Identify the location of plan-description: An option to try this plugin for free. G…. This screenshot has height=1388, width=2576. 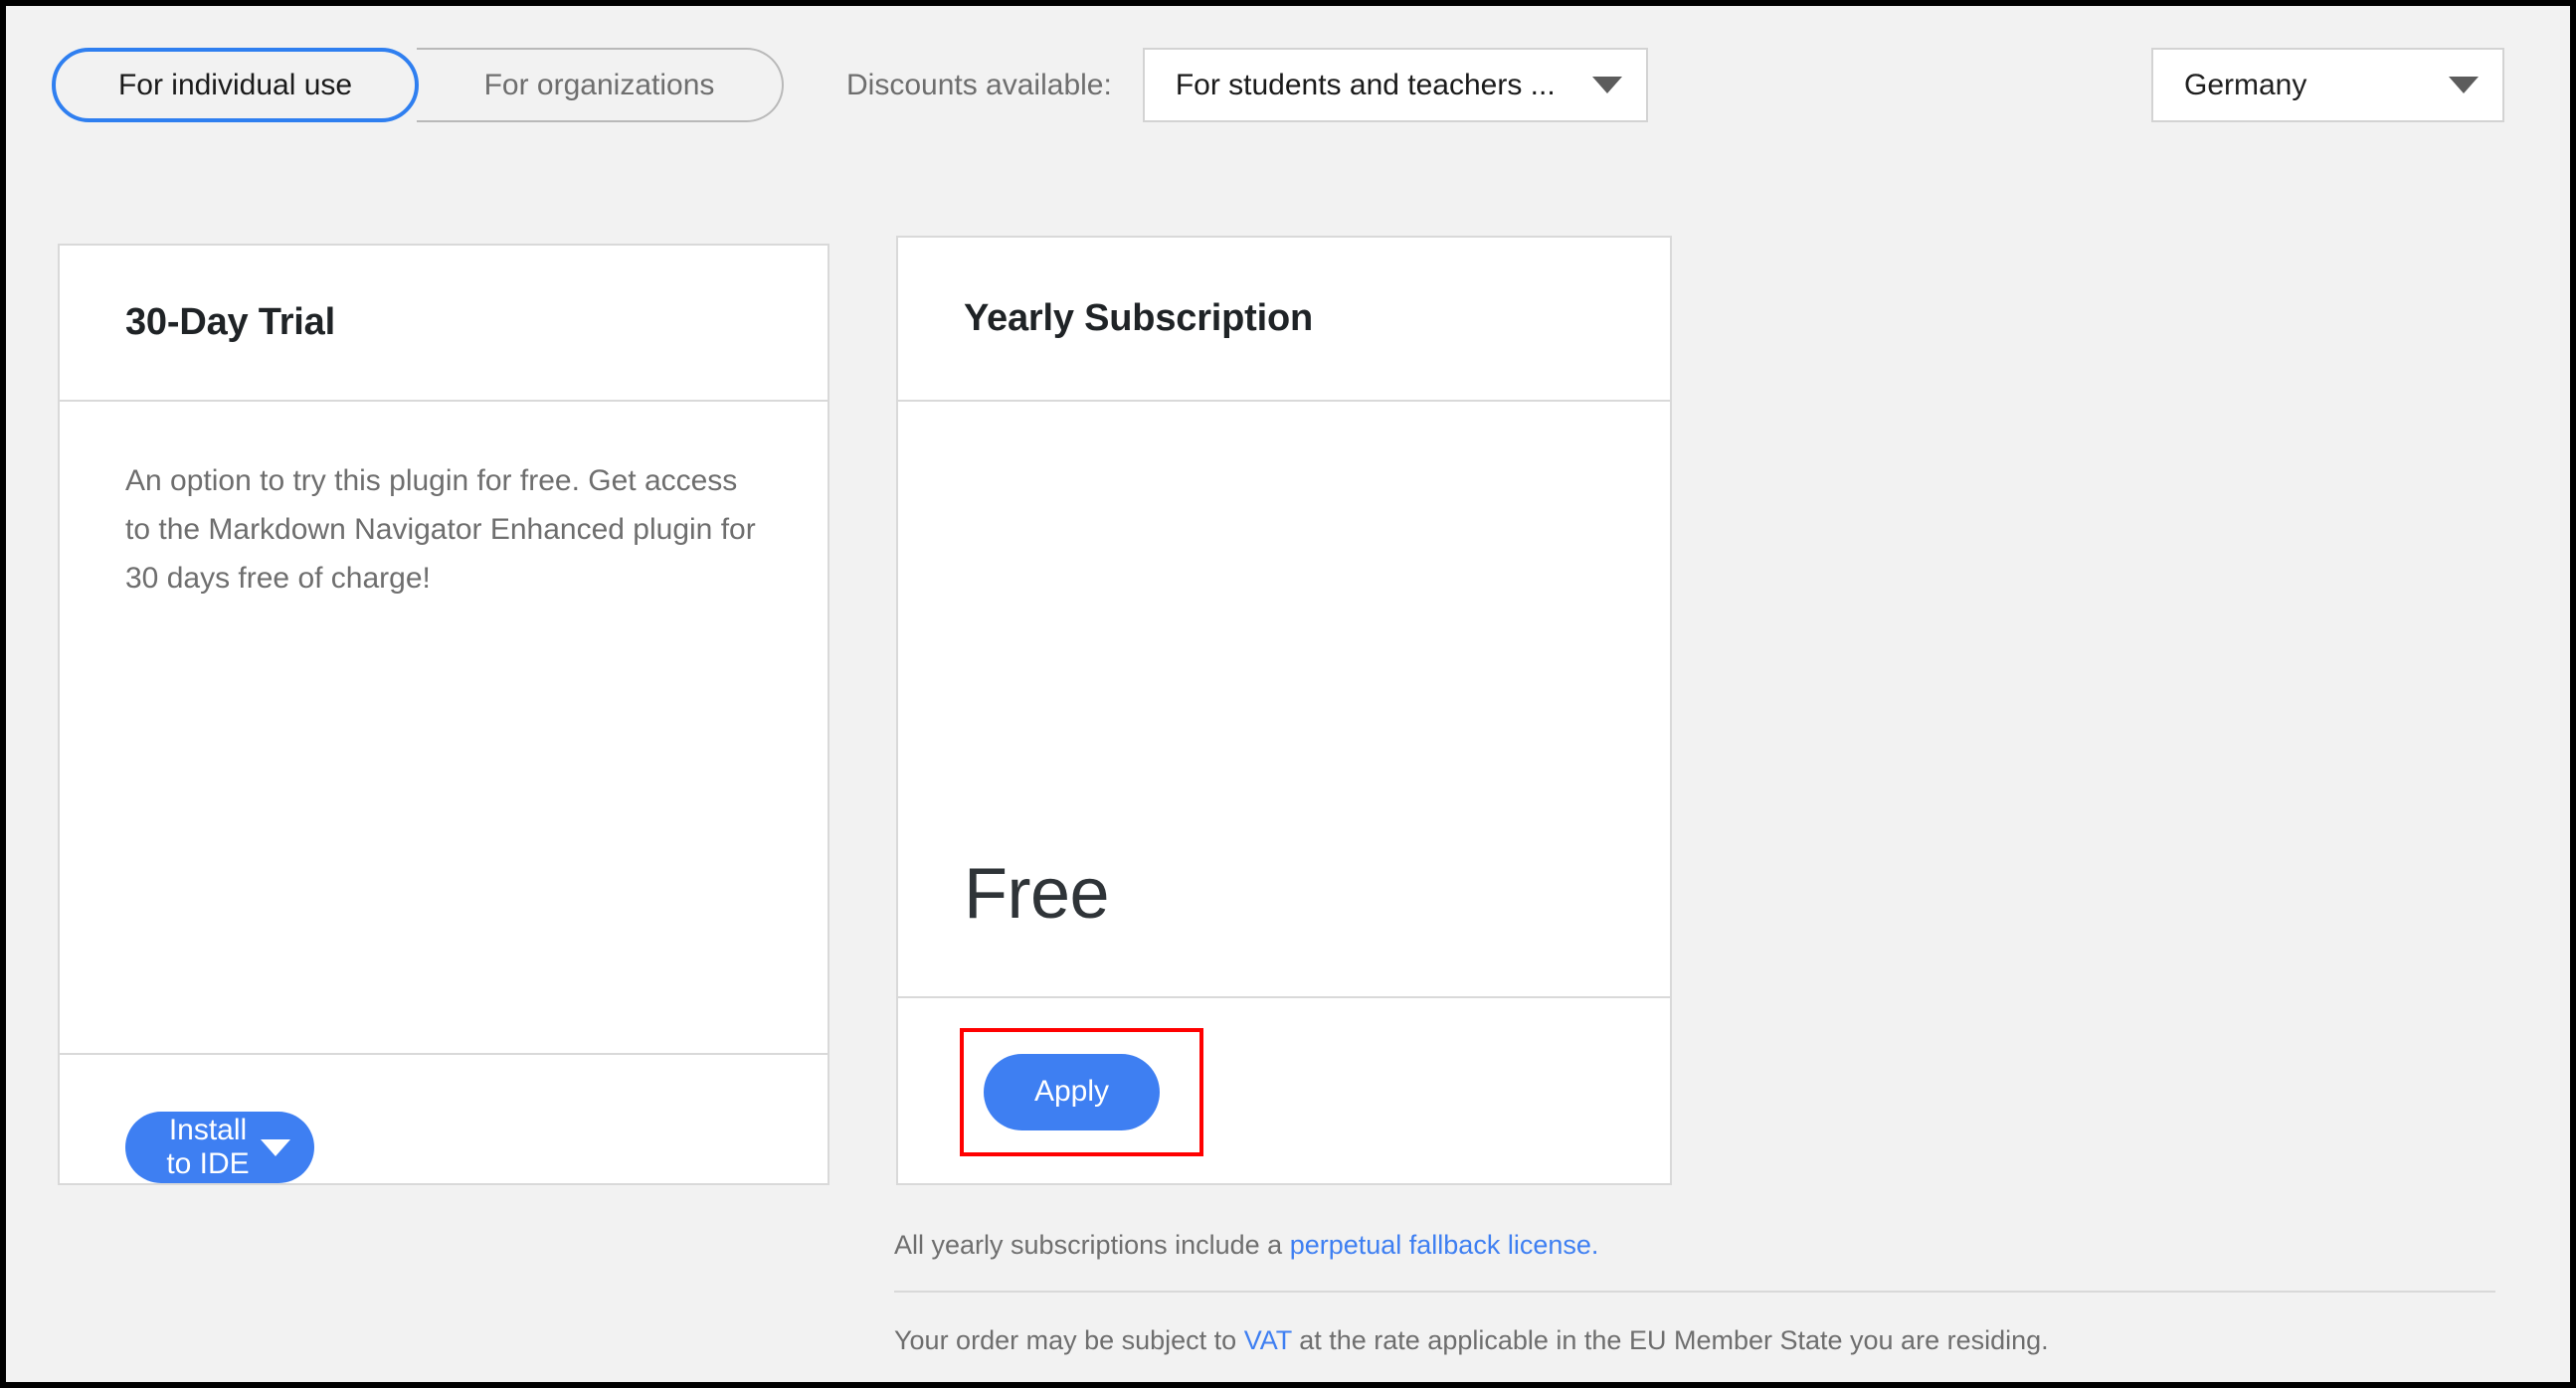
(440, 529).